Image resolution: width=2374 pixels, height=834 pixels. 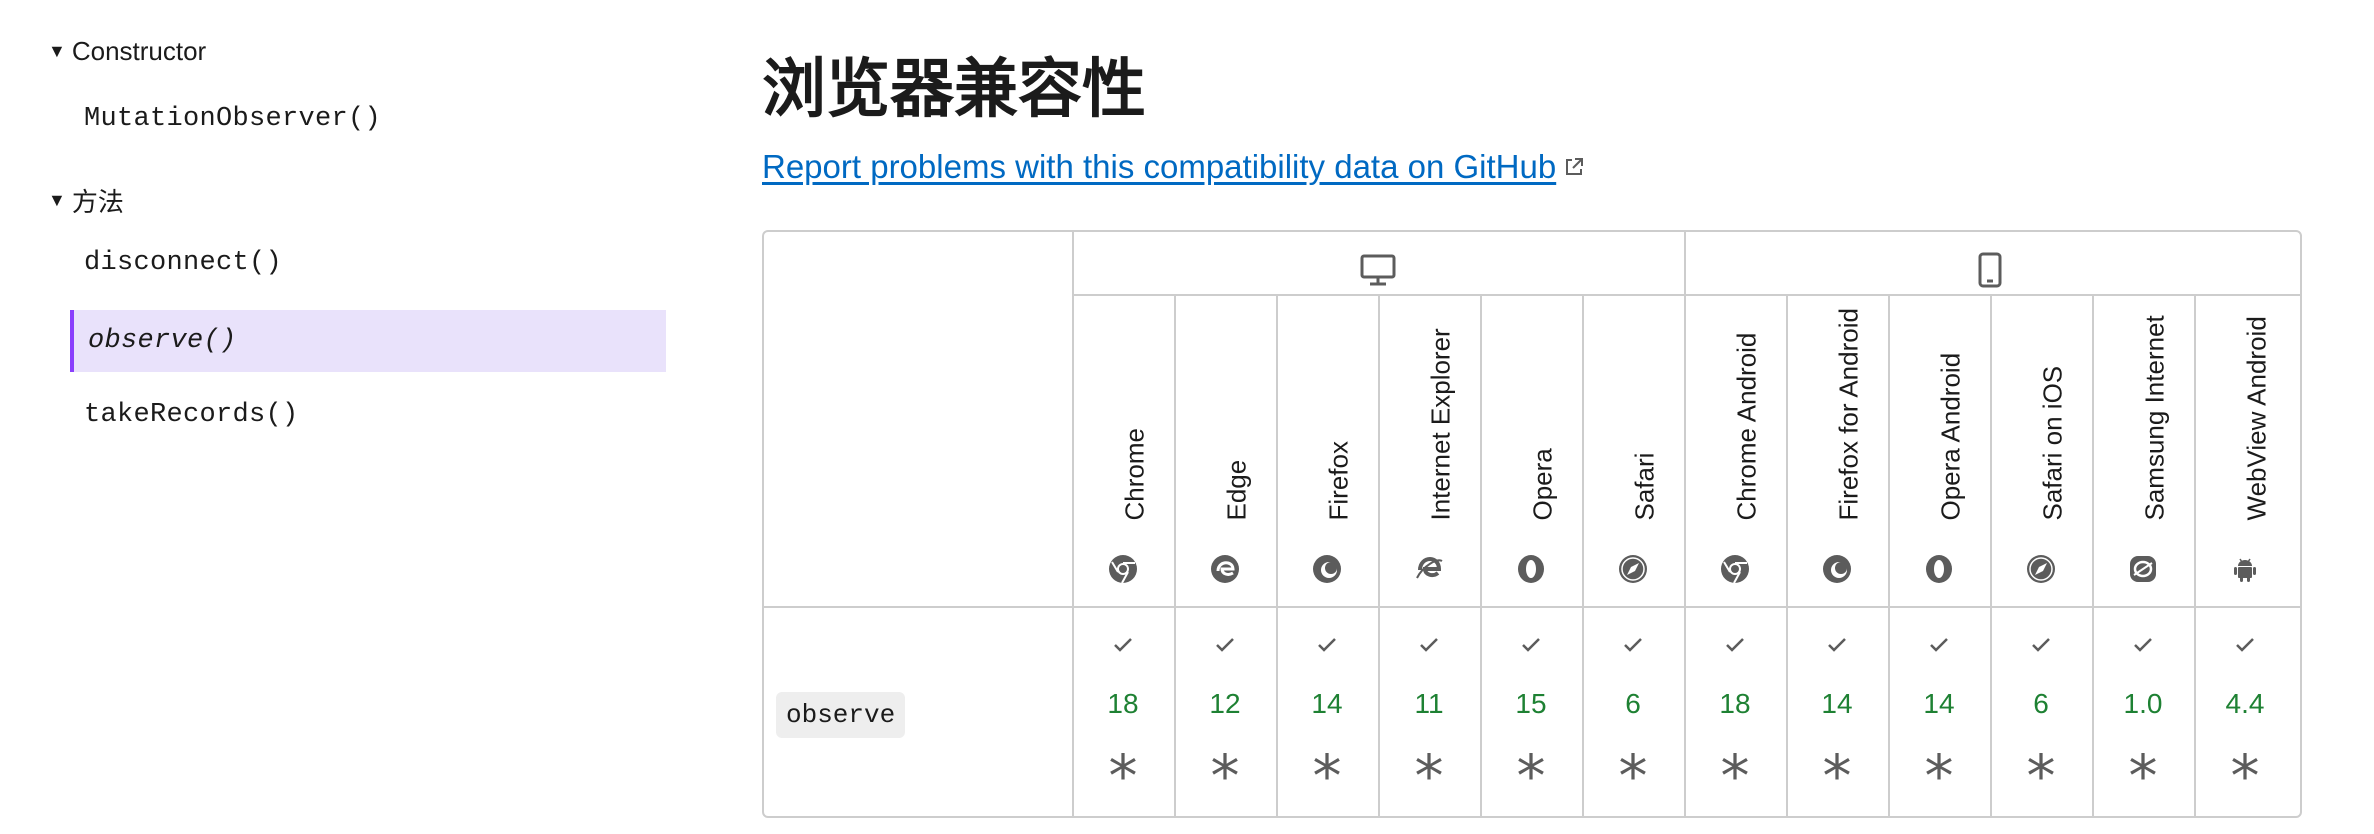 What do you see at coordinates (191, 415) in the screenshot?
I see `sidebar-item-takerecords: takeRecords()` at bounding box center [191, 415].